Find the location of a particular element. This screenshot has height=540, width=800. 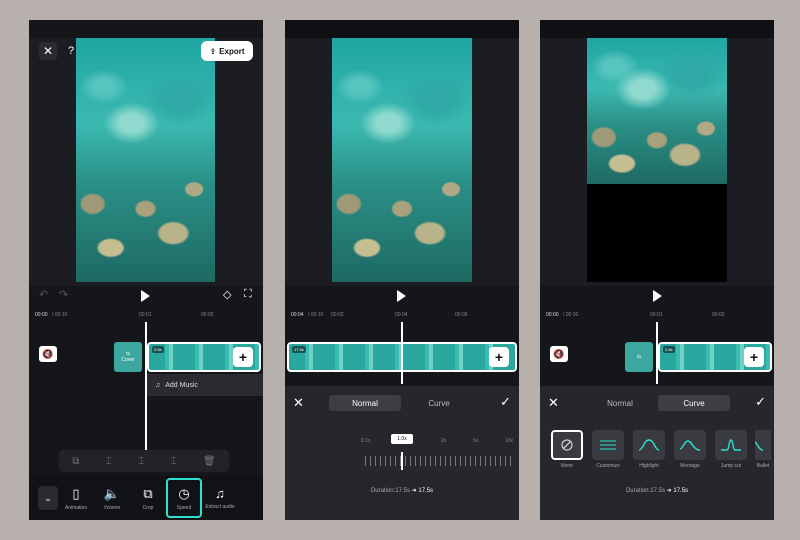

split-icon: ⌶ is located at coordinates (141, 461).